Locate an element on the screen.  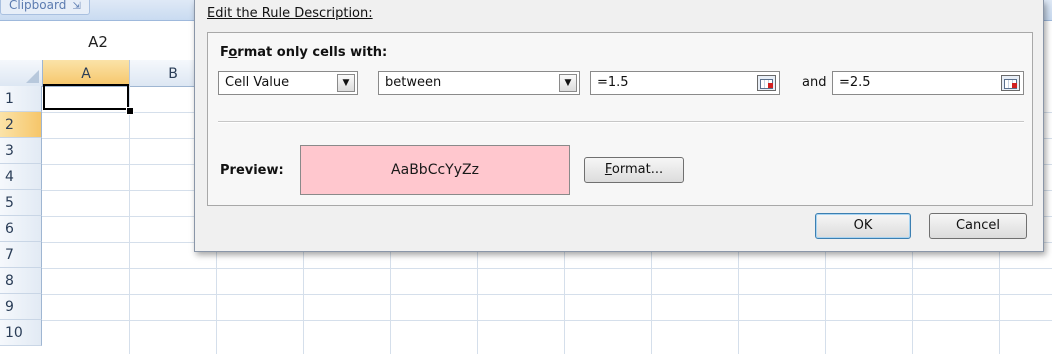
condition-type-select: Cell Value ▼ is located at coordinates (288, 83).